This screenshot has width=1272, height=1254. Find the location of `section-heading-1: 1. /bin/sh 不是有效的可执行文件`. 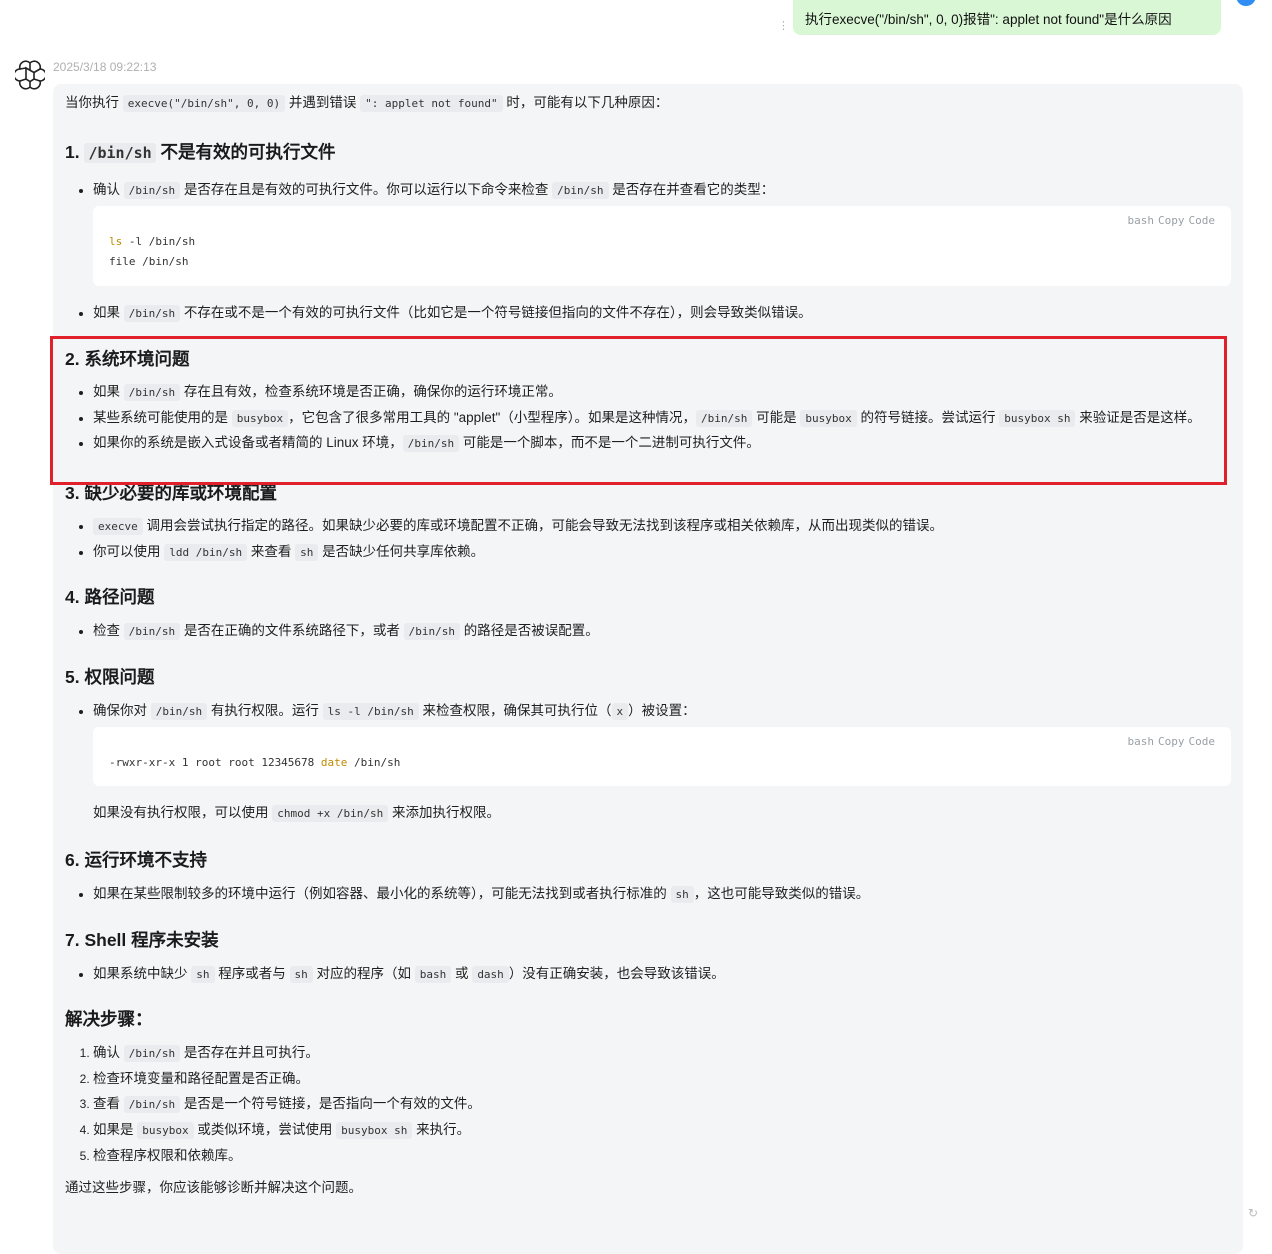

section-heading-1: 1. /bin/sh 不是有效的可执行文件 is located at coordinates (648, 152).